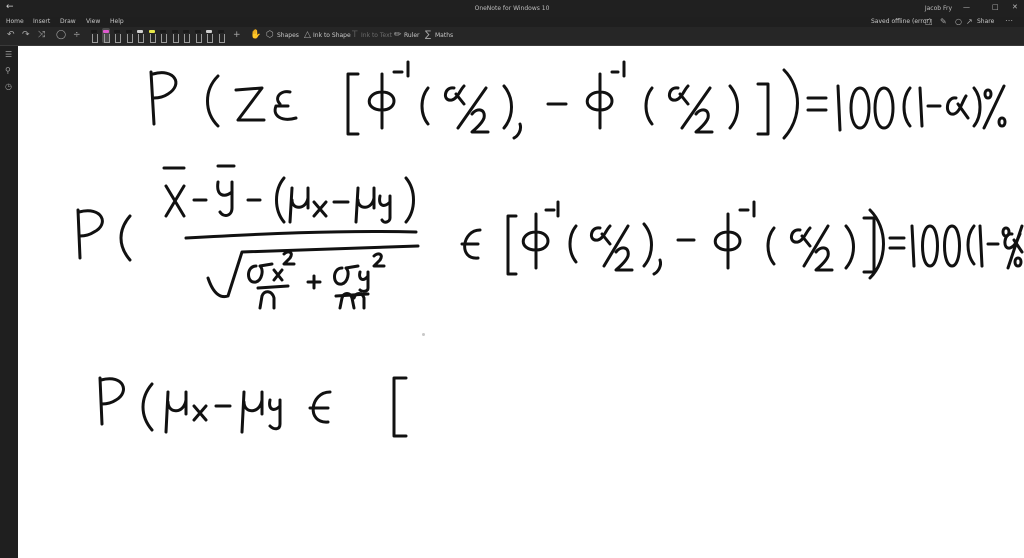 Image resolution: width=1024 pixels, height=558 pixels. What do you see at coordinates (11, 35) in the screenshot?
I see `undo-icon: ↶` at bounding box center [11, 35].